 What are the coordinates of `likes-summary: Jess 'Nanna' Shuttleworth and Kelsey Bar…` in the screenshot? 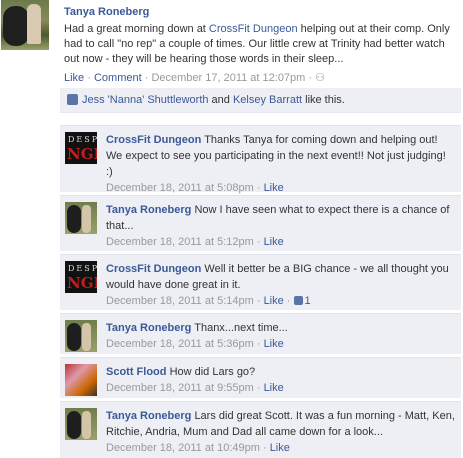 It's located at (260, 100).